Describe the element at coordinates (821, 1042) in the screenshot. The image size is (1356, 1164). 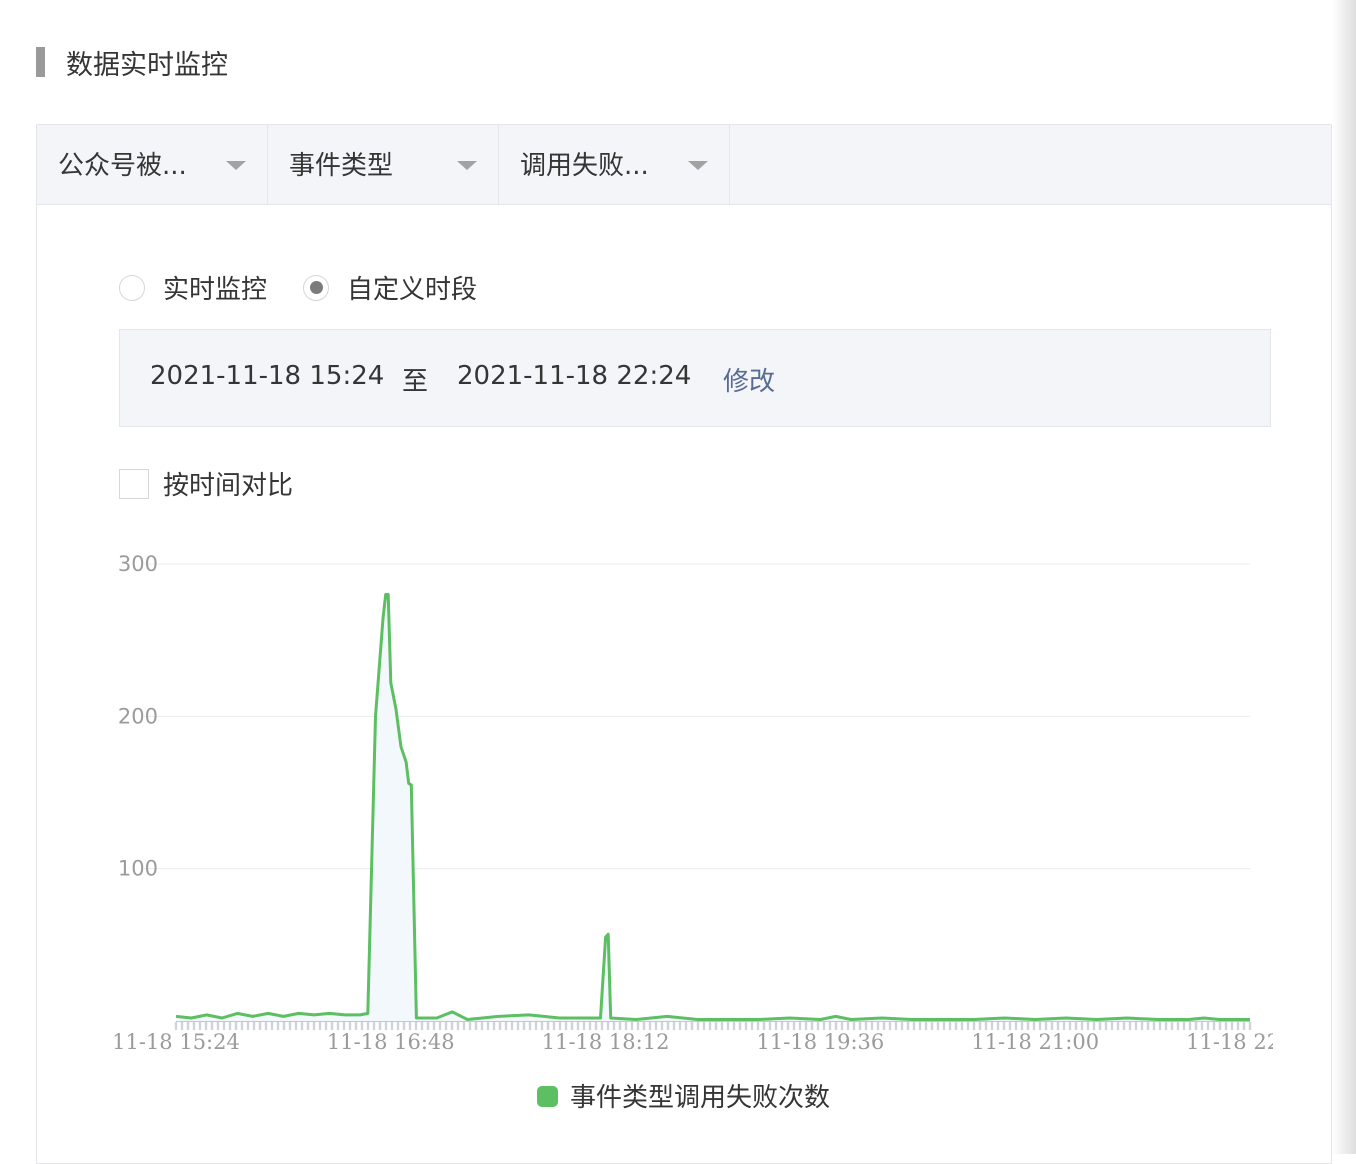
I see `x-tick-label: 11-18 19:36` at that location.